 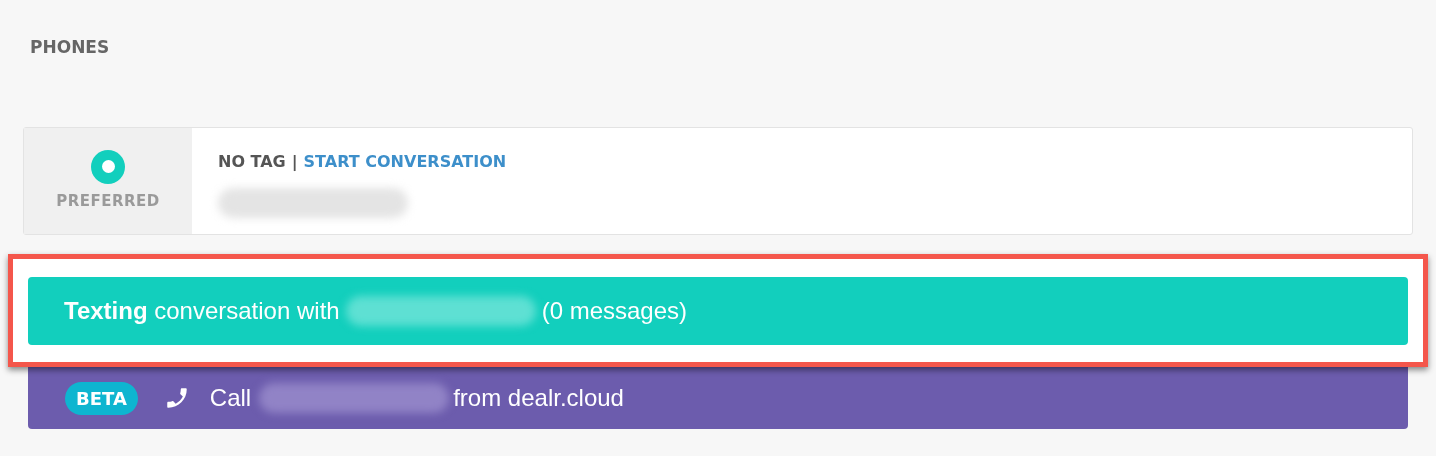 What do you see at coordinates (108, 201) in the screenshot?
I see `preferred-label: PREFERRED` at bounding box center [108, 201].